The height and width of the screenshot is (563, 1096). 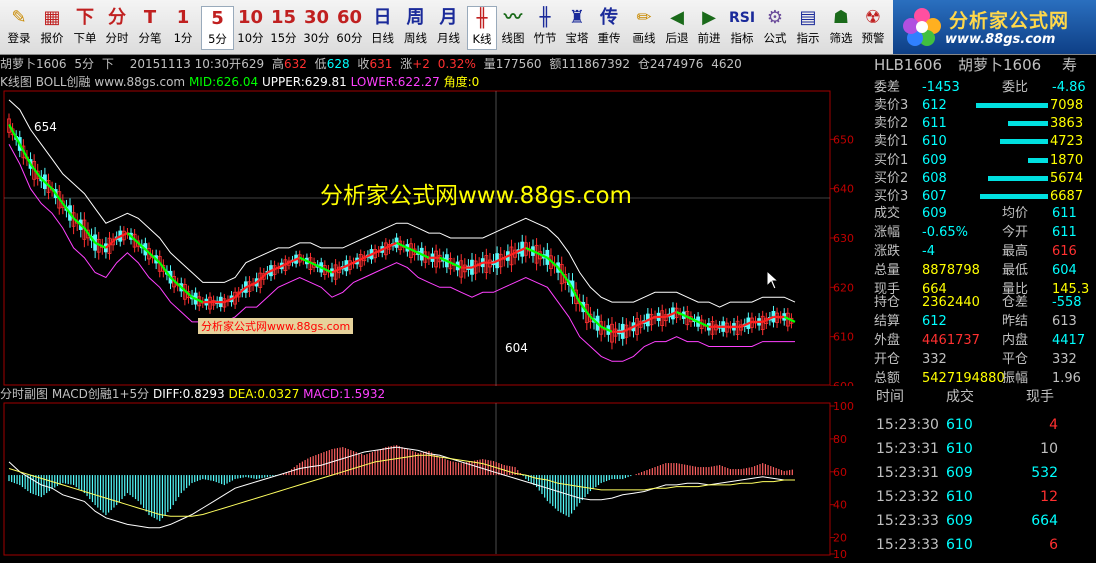 What do you see at coordinates (107, 64) in the screenshot?
I see `info-dir: 下` at bounding box center [107, 64].